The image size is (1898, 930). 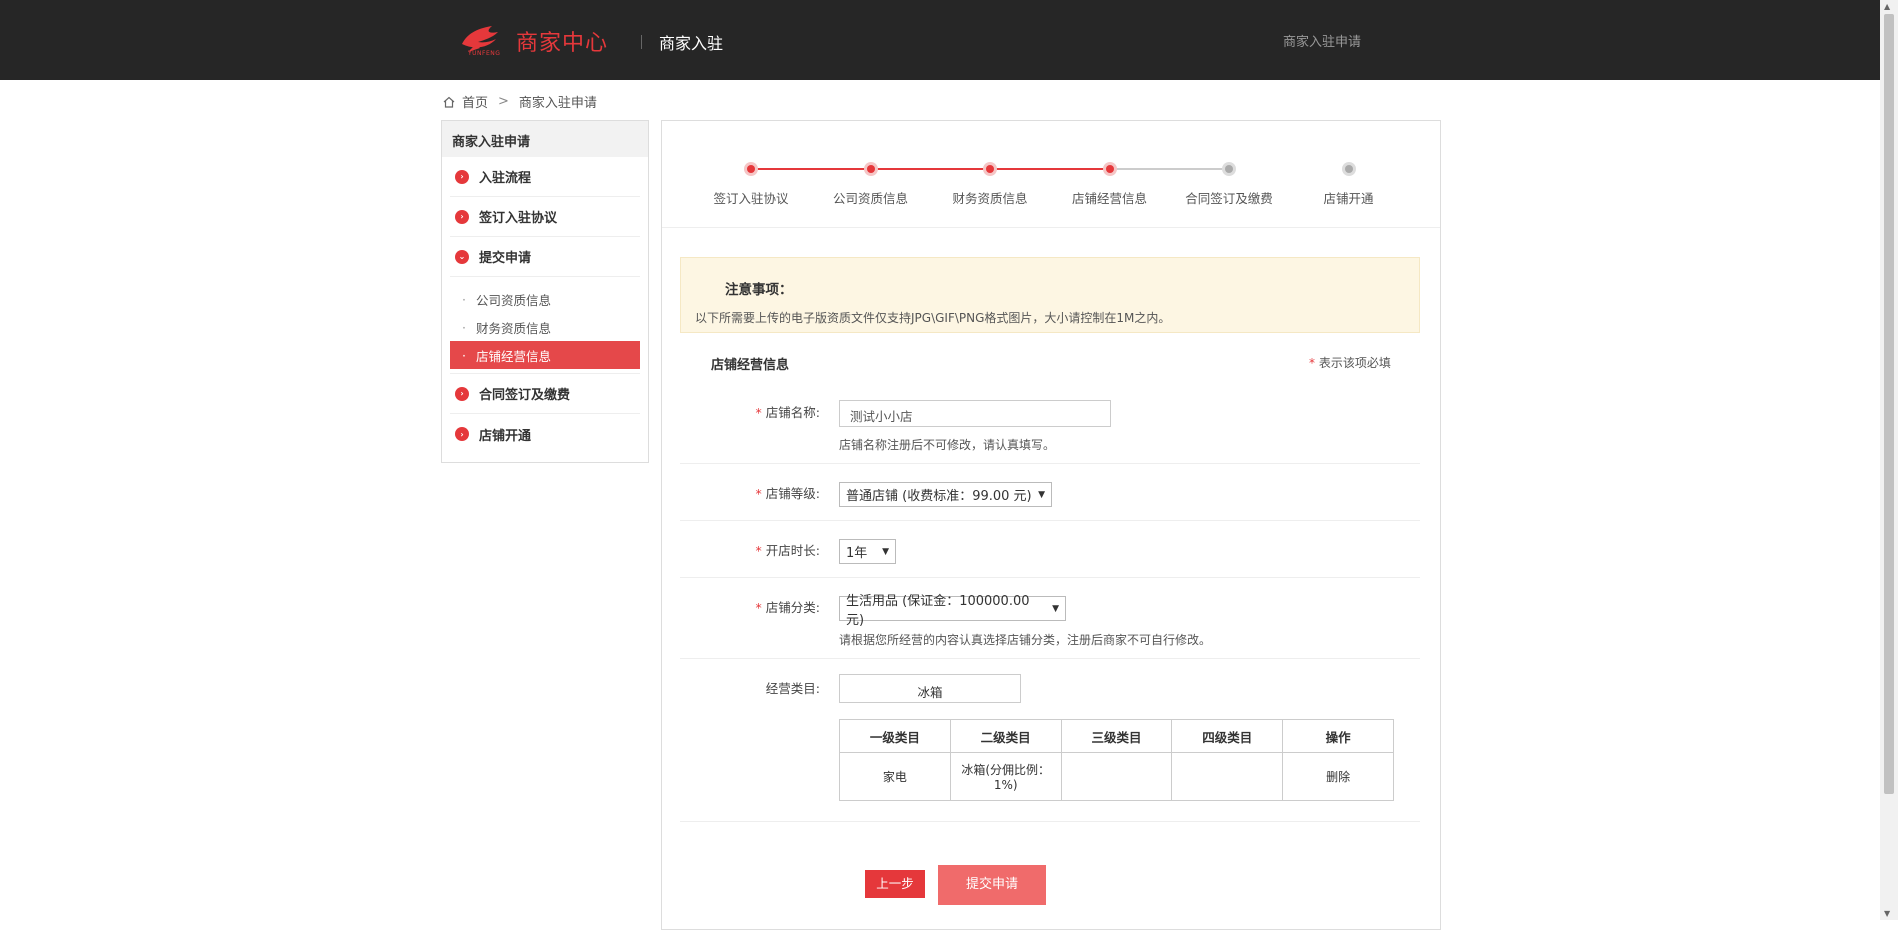 What do you see at coordinates (992, 885) in the screenshot?
I see `submit-application-button: 提交申请` at bounding box center [992, 885].